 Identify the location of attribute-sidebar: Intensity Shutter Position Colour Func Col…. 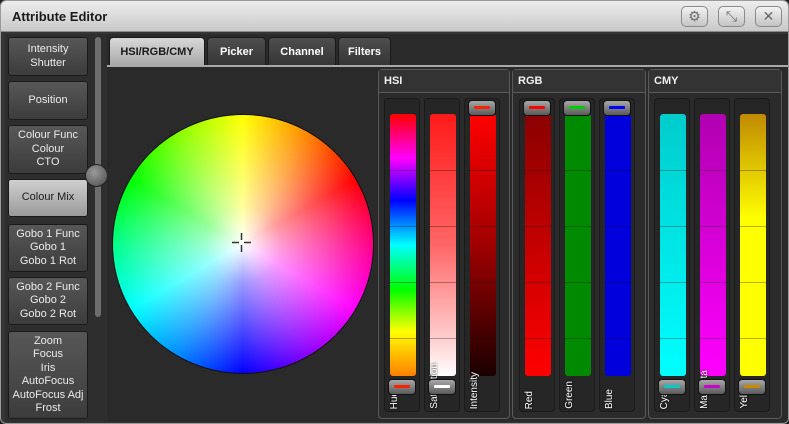
(56, 228).